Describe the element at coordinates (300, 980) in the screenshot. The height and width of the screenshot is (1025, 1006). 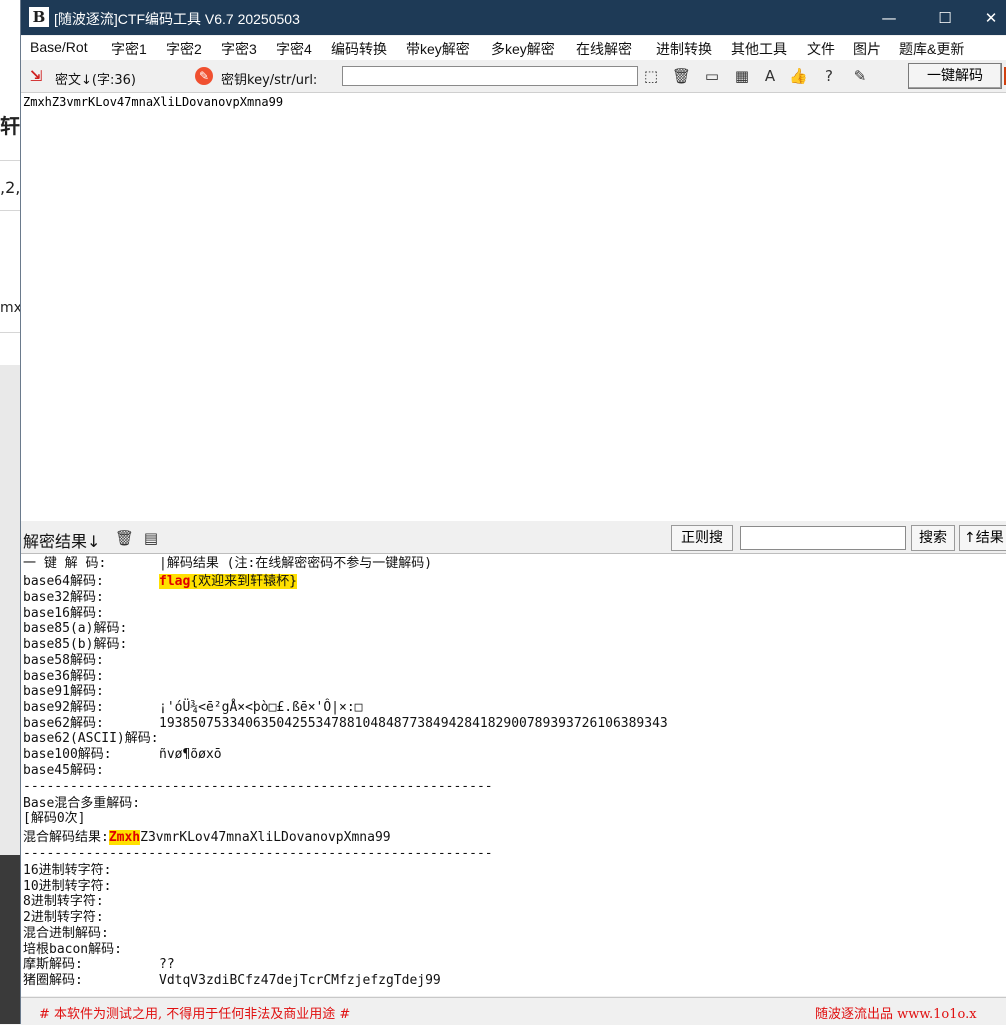
I see `result-row-value: VdtqV3zdiBCfz47dejTcrCMfzjefzgTdej99` at that location.